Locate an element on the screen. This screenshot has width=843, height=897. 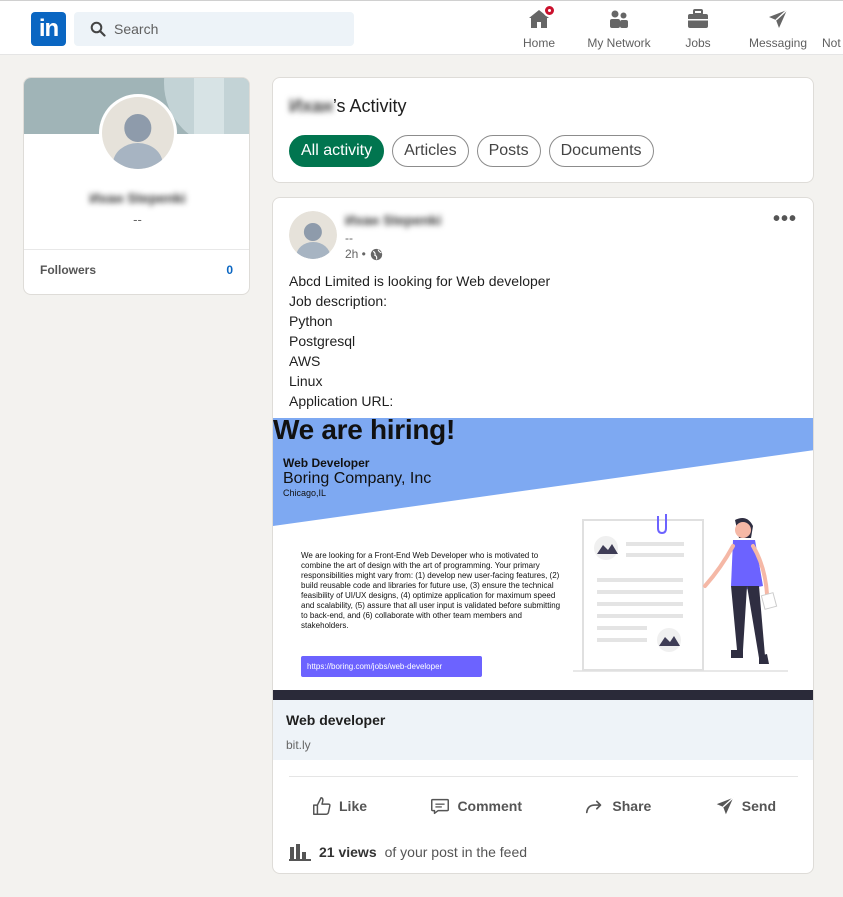
comment-icon is located at coordinates (440, 806).